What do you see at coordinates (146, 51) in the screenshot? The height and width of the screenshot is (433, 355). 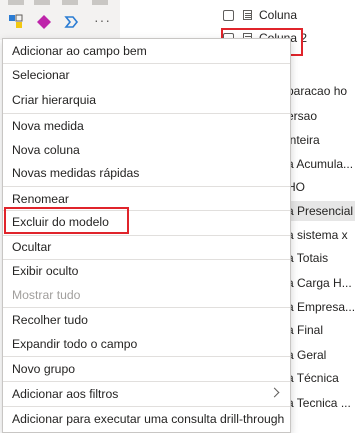 I see `menu-item-add-to-field: Adicionar ao campo bem` at bounding box center [146, 51].